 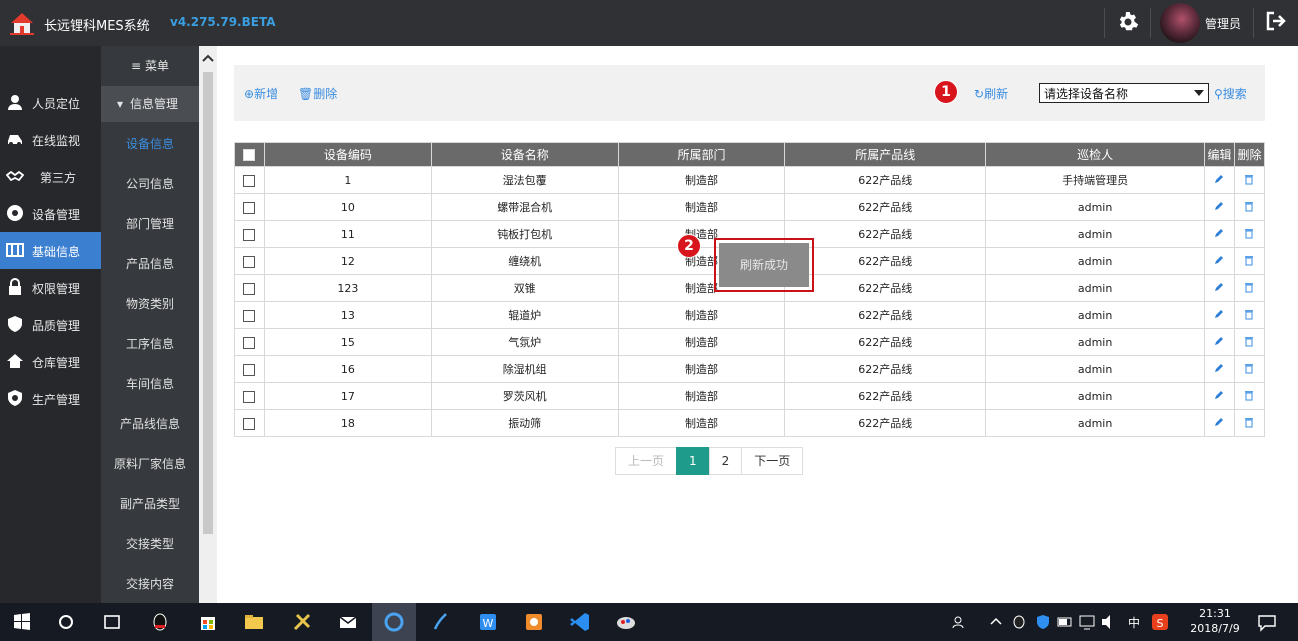 What do you see at coordinates (150, 544) in the screenshot?
I see `subnav-item-handover-type: 交接类型` at bounding box center [150, 544].